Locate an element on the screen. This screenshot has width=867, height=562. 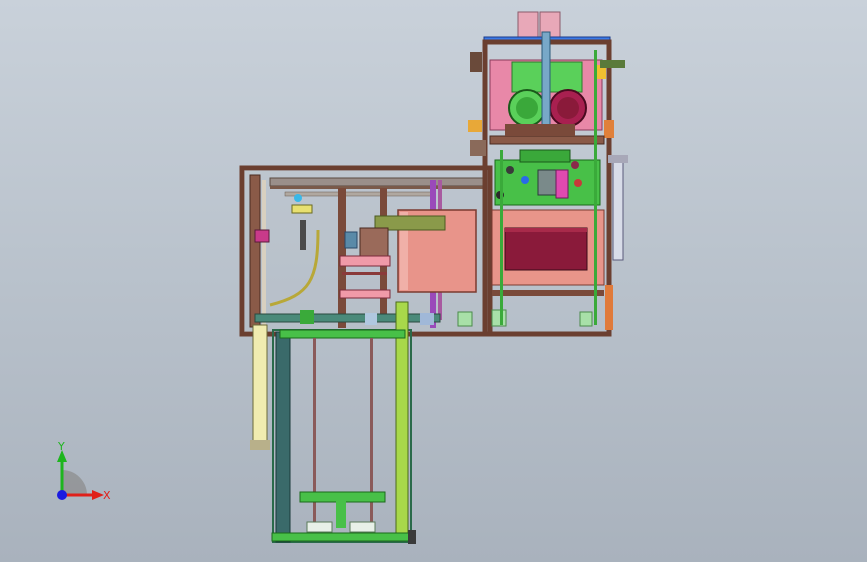
right-pneumatic-cylinder is located at coordinates (618, 210).